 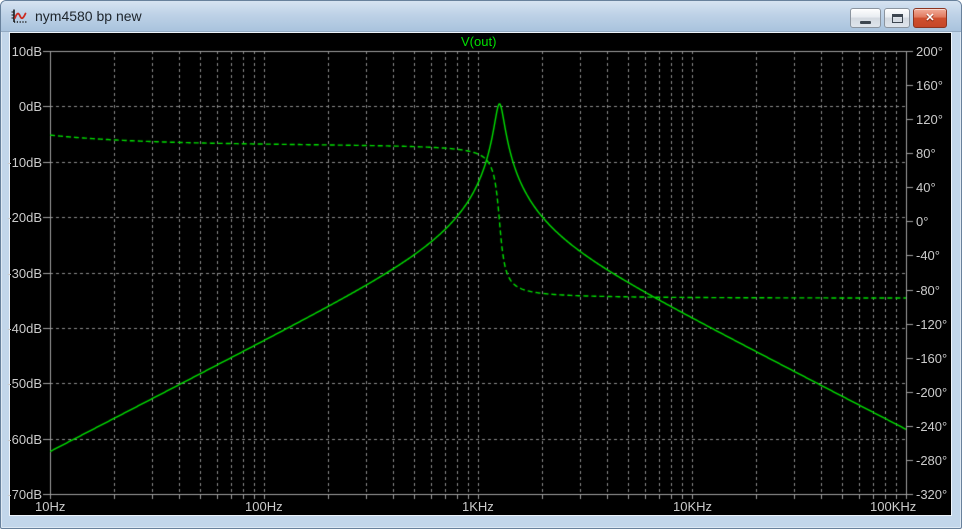 I want to click on minimize-icon, so click(x=865, y=22).